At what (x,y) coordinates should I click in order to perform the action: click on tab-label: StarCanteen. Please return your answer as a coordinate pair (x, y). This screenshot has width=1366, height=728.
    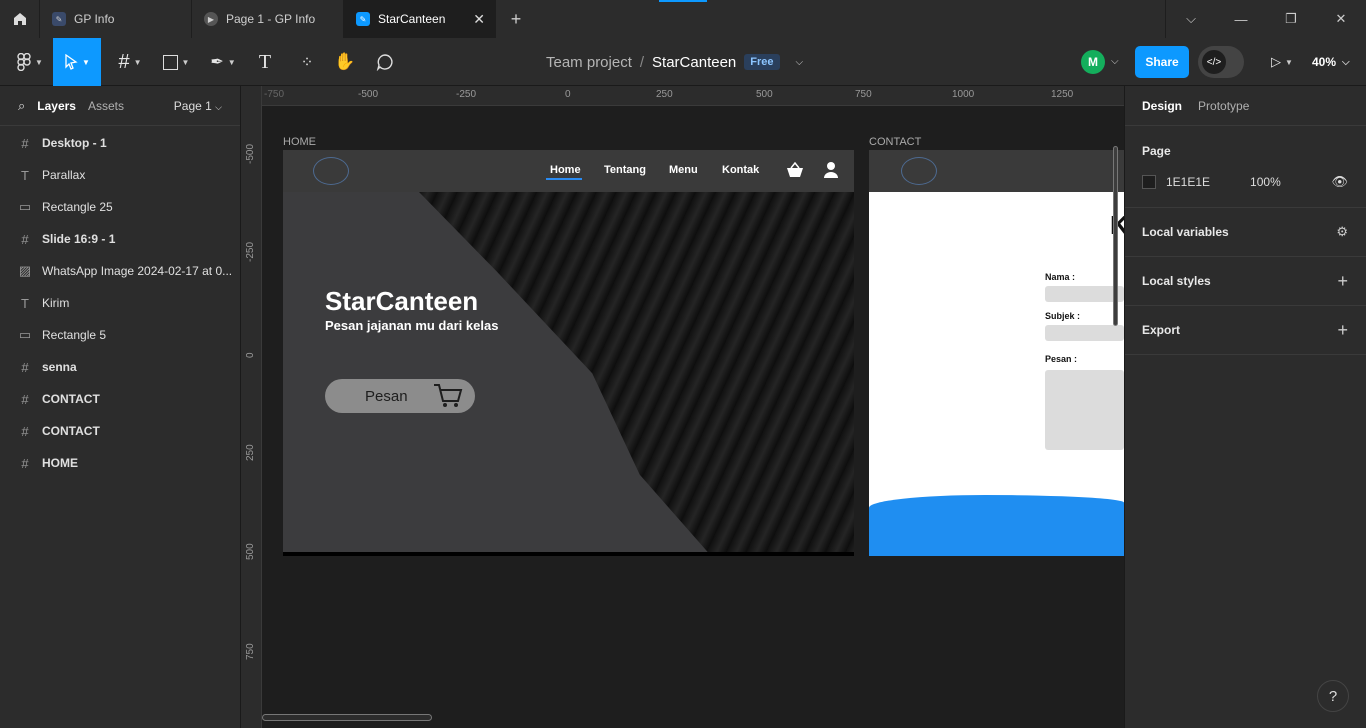
    Looking at the image, I should click on (412, 19).